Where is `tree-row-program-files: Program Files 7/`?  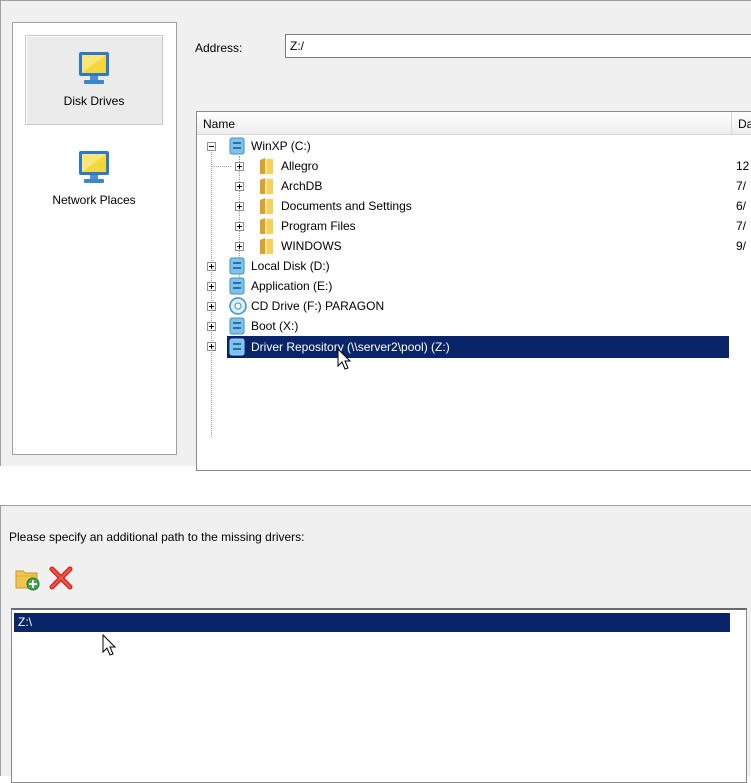
tree-row-program-files: Program Files 7/ is located at coordinates (474, 226).